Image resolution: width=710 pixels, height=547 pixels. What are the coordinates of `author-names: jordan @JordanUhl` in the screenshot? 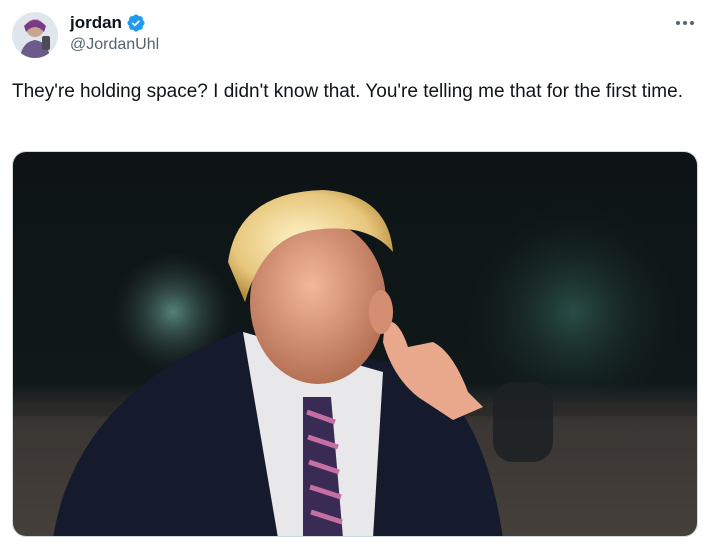 It's located at (114, 33).